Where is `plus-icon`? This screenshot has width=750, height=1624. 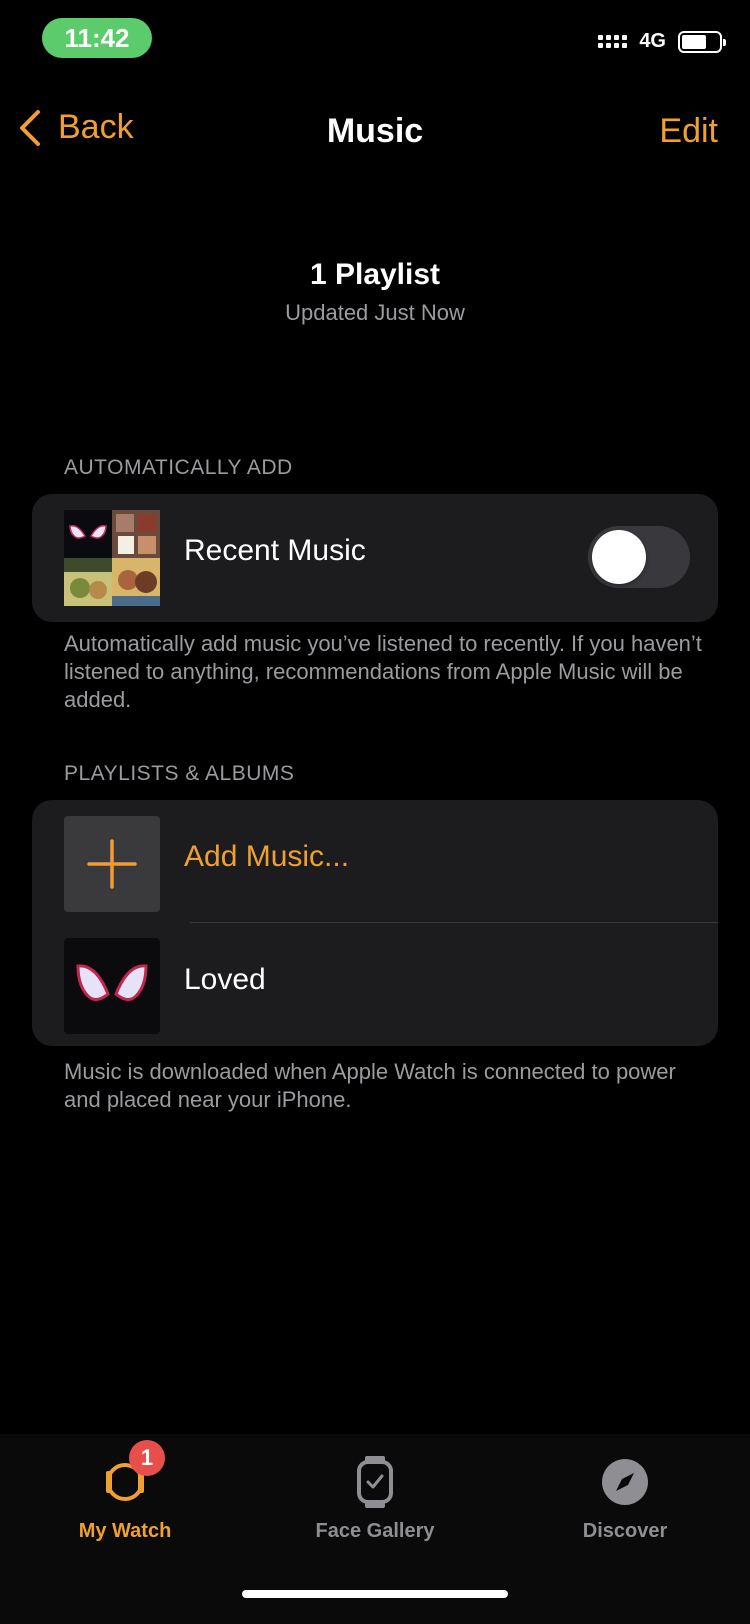 plus-icon is located at coordinates (112, 864).